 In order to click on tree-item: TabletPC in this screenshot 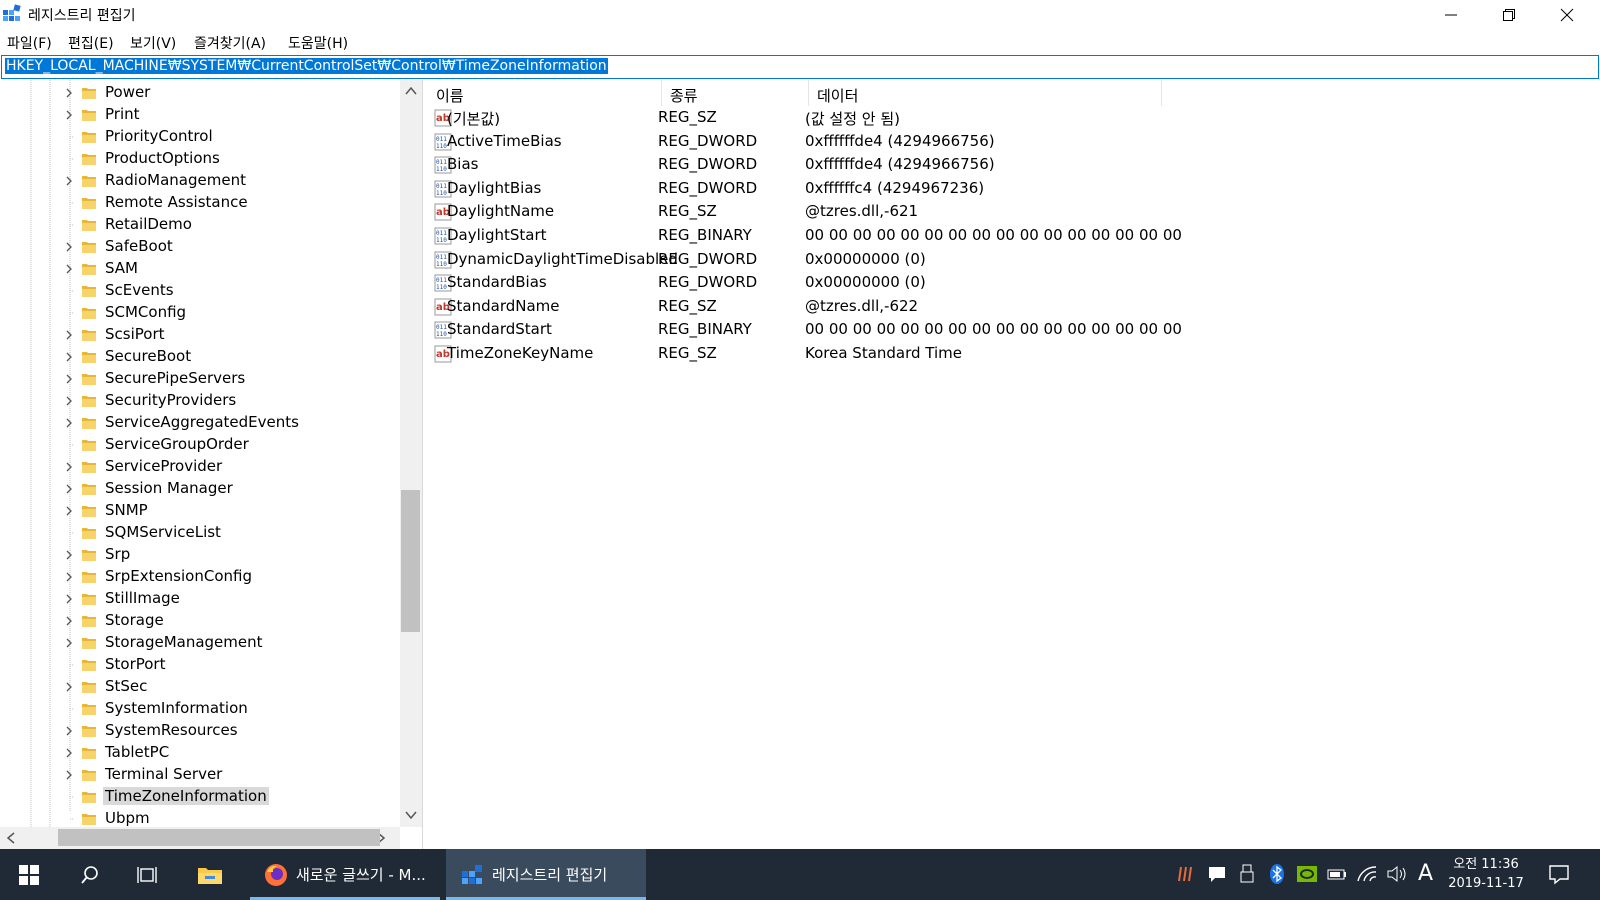, I will do `click(200, 753)`.